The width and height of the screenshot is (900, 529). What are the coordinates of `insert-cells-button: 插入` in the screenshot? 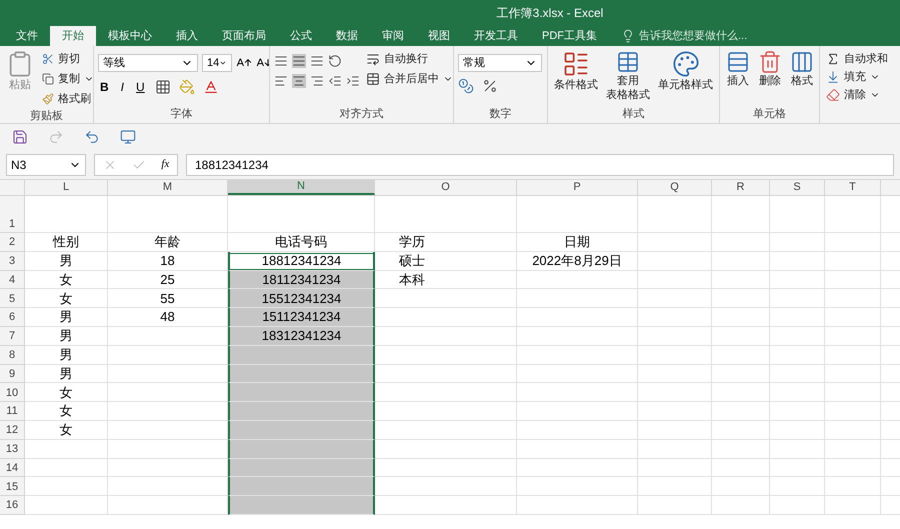 It's located at (738, 77).